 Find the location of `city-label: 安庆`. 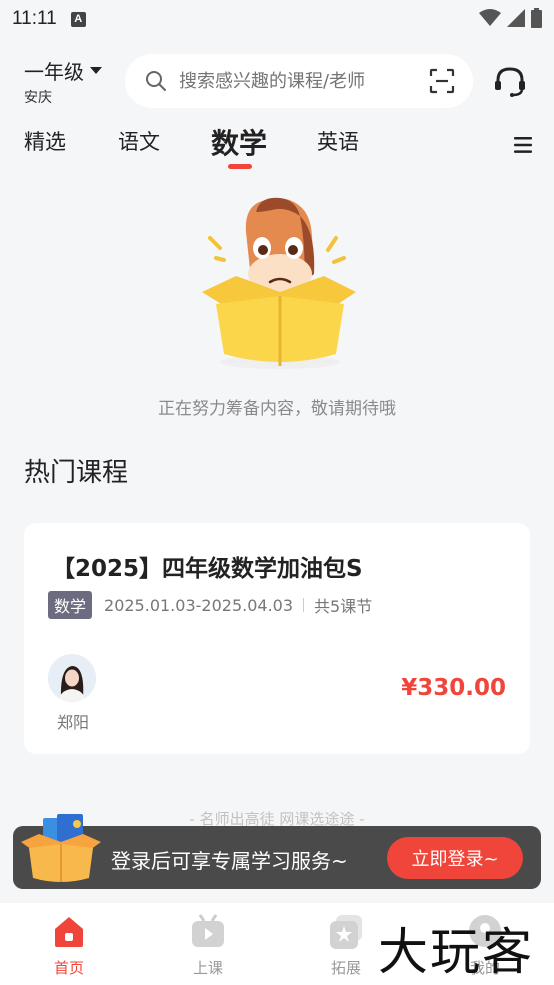

city-label: 安庆 is located at coordinates (38, 98).